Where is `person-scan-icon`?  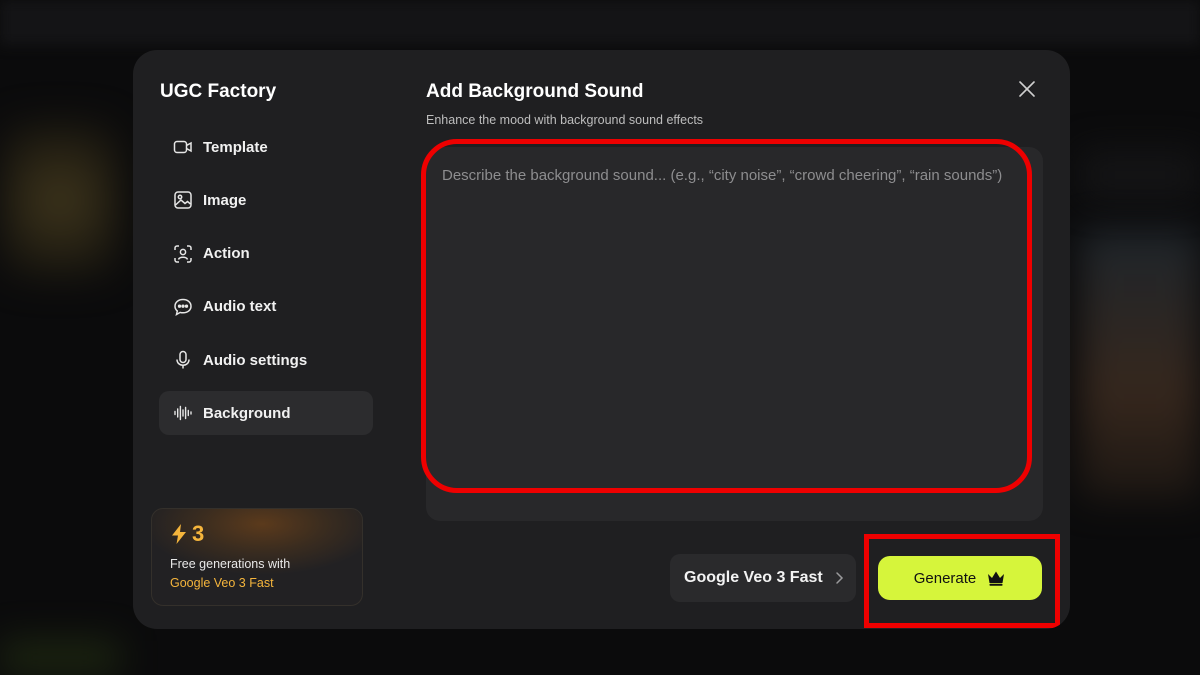
person-scan-icon is located at coordinates (183, 253).